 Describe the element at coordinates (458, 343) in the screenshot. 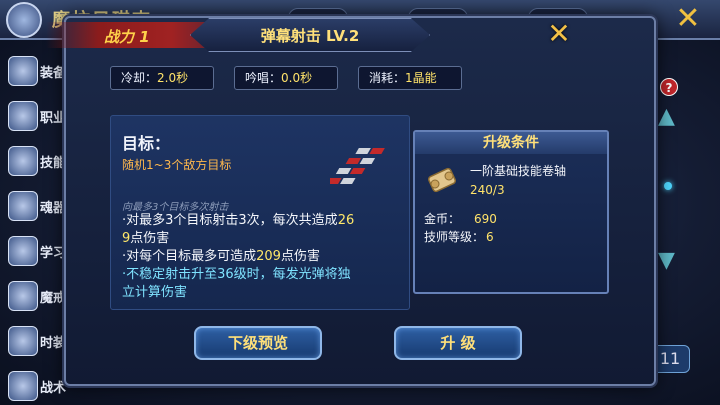

I see `upgrade-button: 升 级` at that location.